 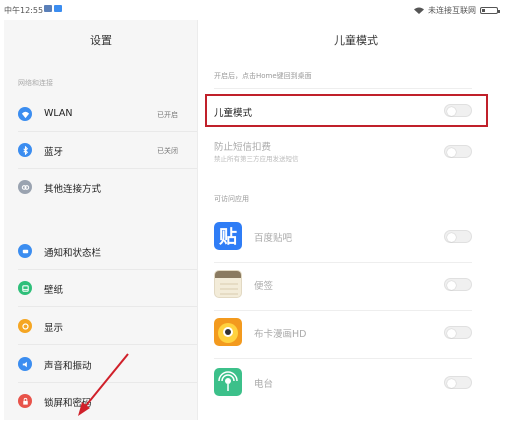 What do you see at coordinates (343, 151) in the screenshot?
I see `sms-protection-row: 防止短信扣费 禁止所有第三方应用发送短信` at bounding box center [343, 151].